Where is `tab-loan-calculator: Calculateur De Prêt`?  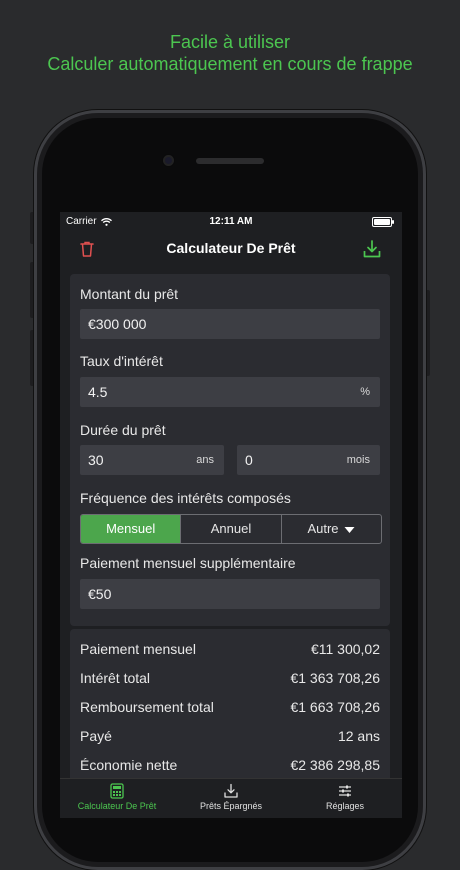 tab-loan-calculator: Calculateur De Prêt is located at coordinates (117, 797).